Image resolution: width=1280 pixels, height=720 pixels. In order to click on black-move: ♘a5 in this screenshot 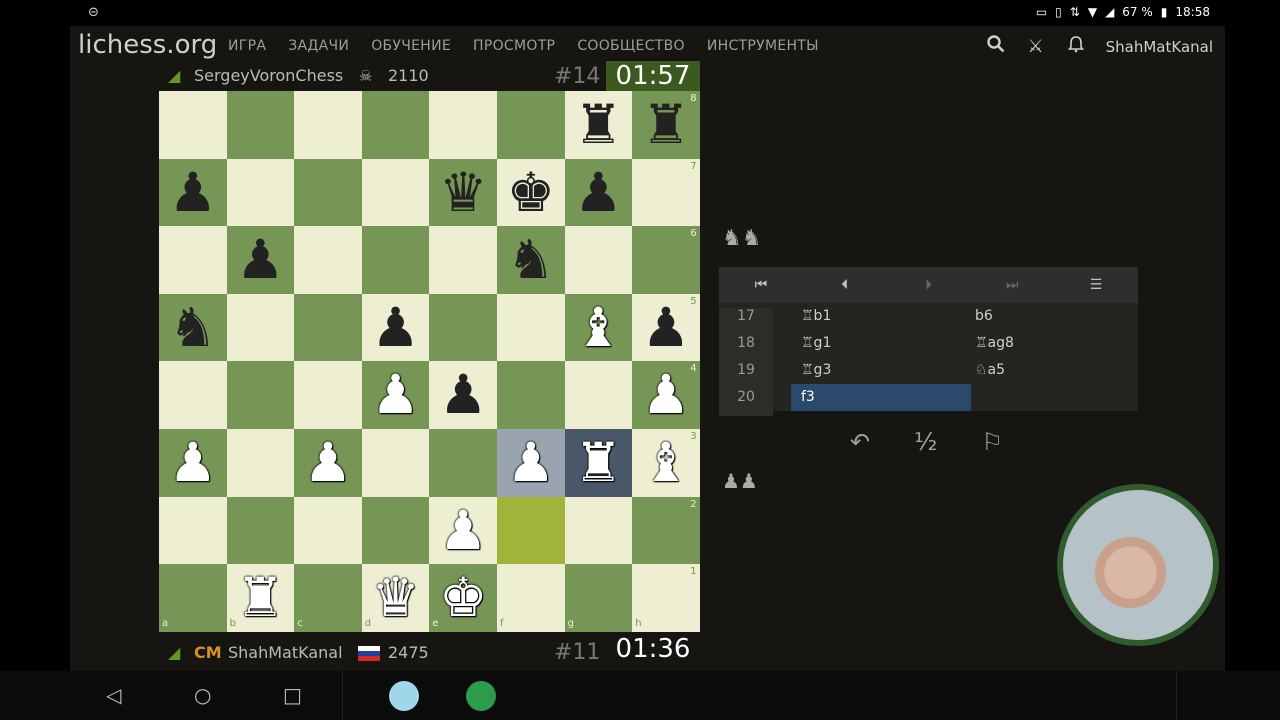, I will do `click(1055, 370)`.